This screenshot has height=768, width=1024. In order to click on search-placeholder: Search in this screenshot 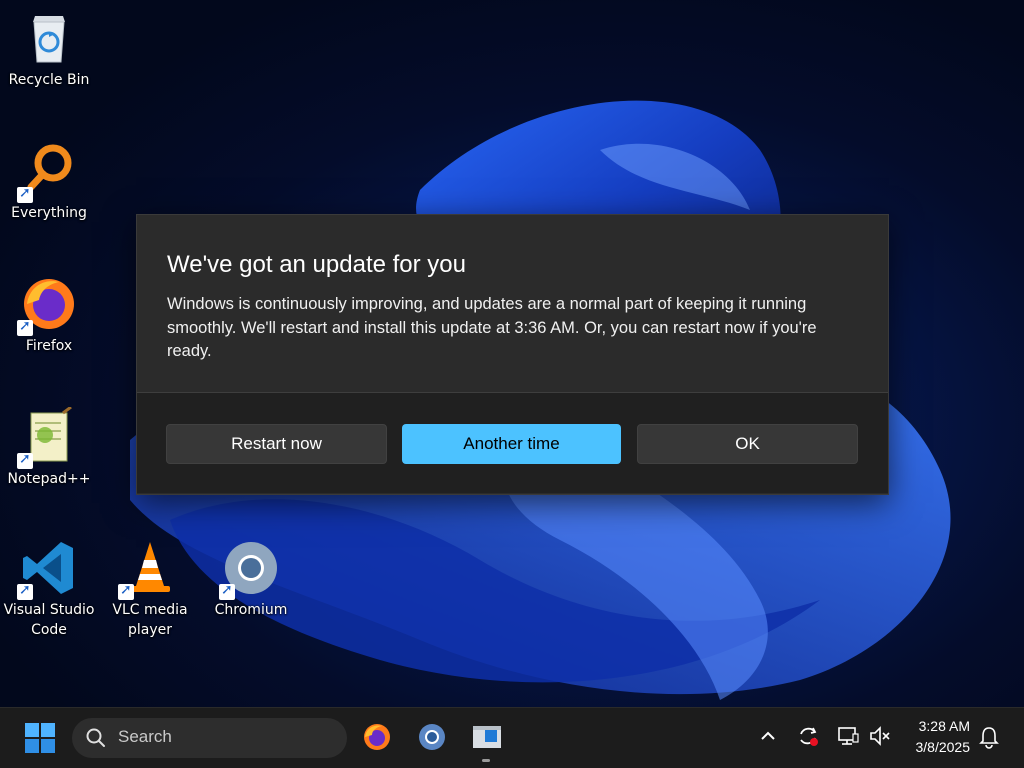, I will do `click(145, 736)`.